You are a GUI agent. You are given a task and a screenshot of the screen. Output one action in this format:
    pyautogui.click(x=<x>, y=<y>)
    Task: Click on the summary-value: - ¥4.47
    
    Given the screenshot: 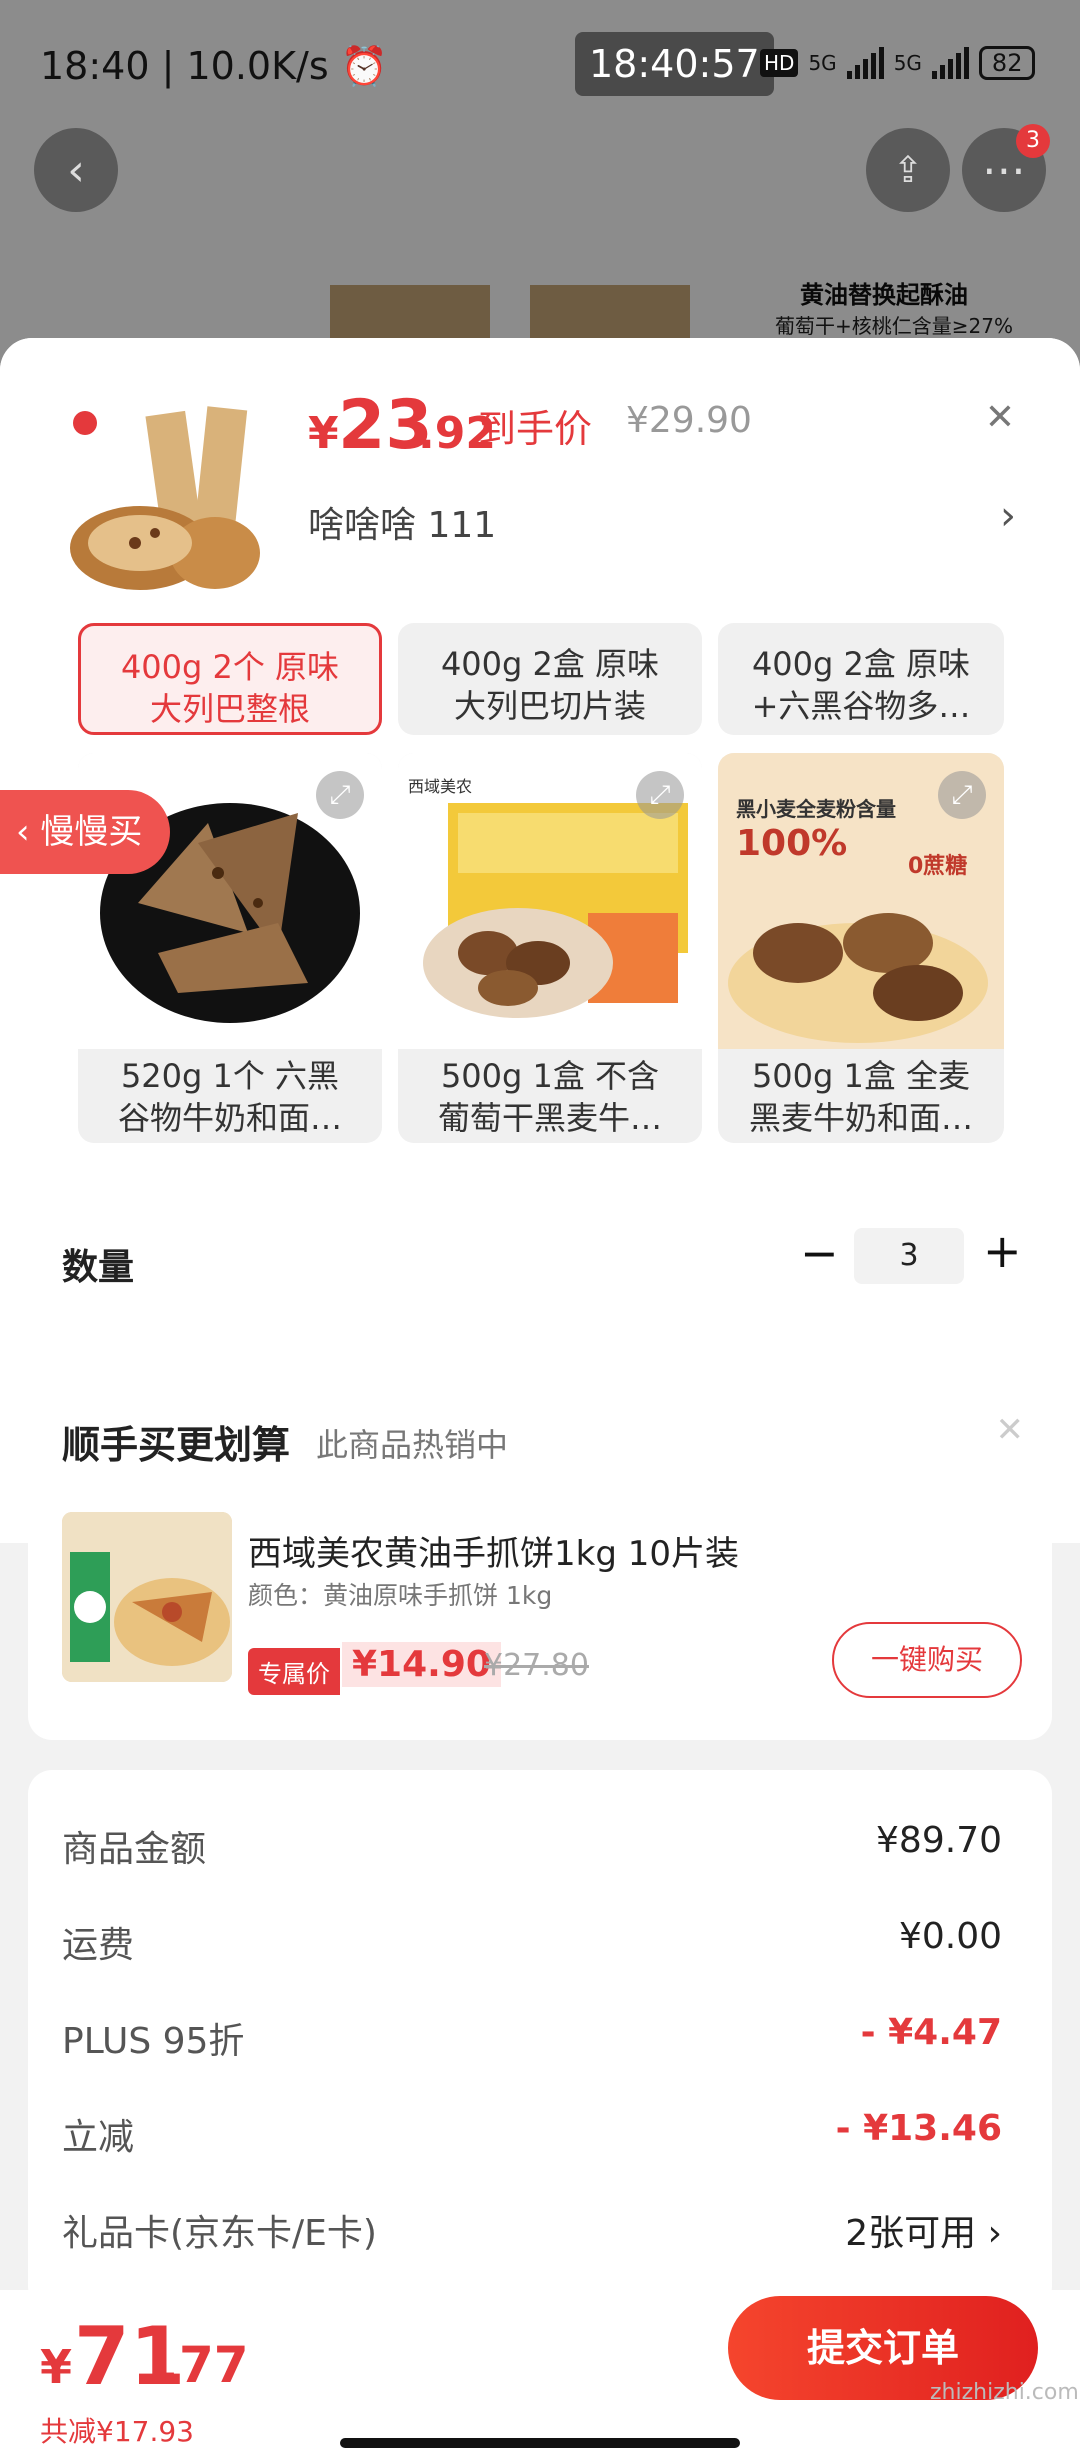 What is the action you would take?
    pyautogui.click(x=931, y=2032)
    